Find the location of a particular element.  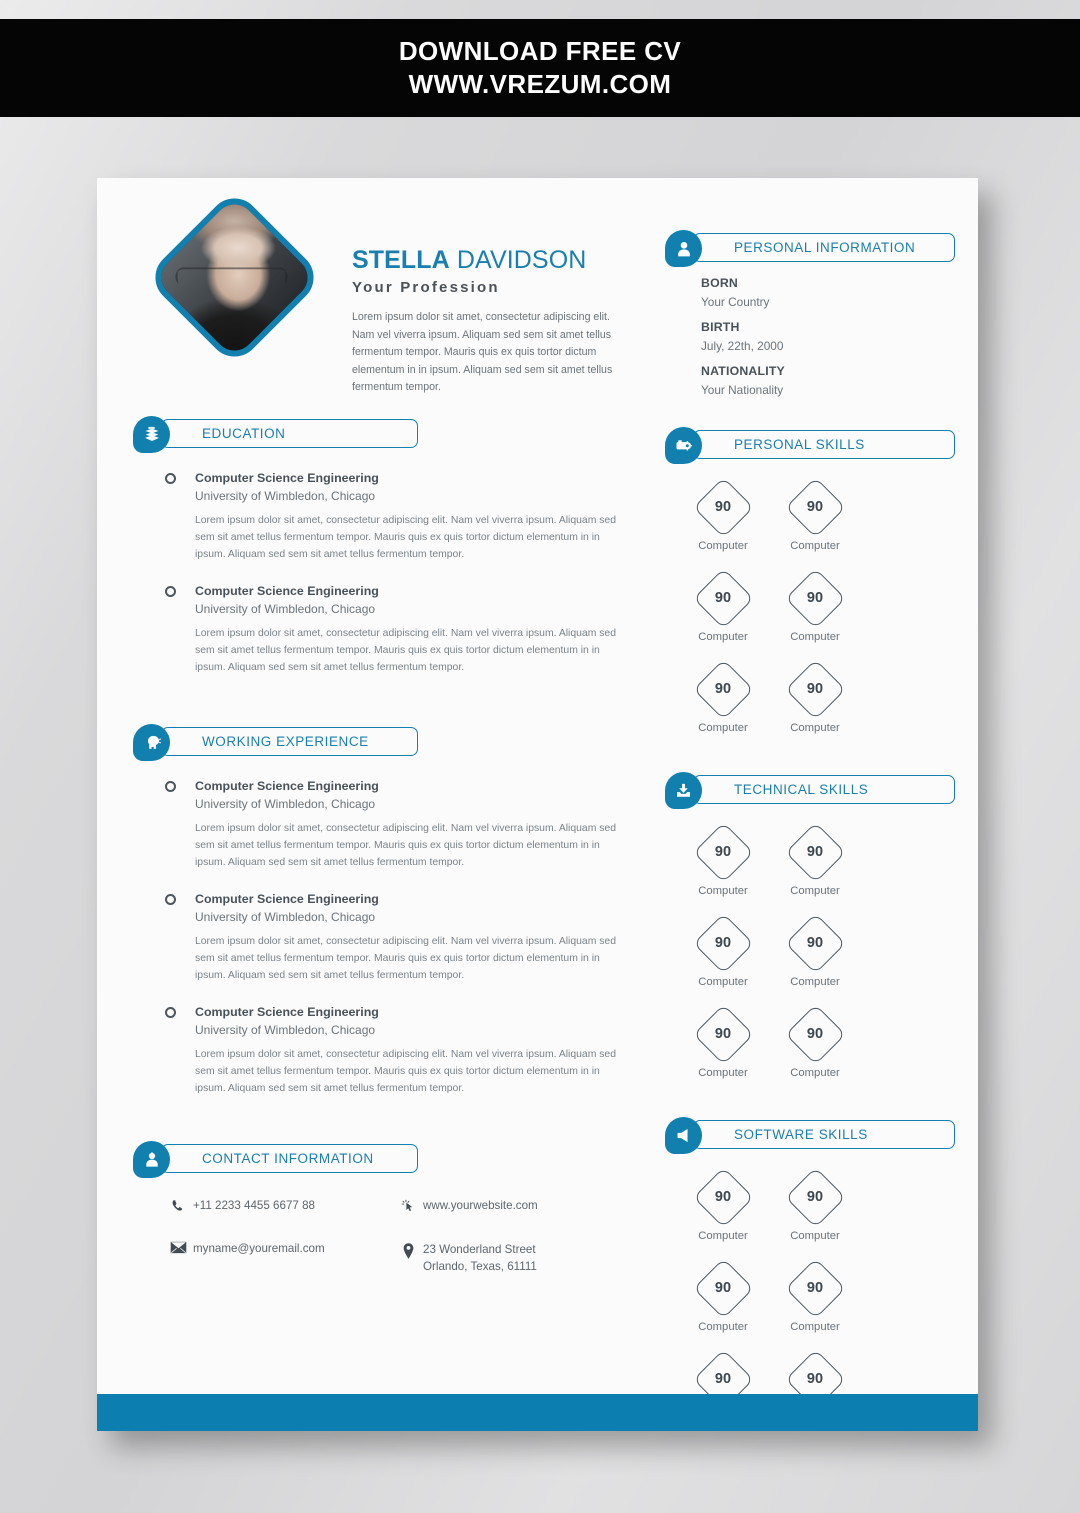

first-name: STELLA is located at coordinates (401, 260).